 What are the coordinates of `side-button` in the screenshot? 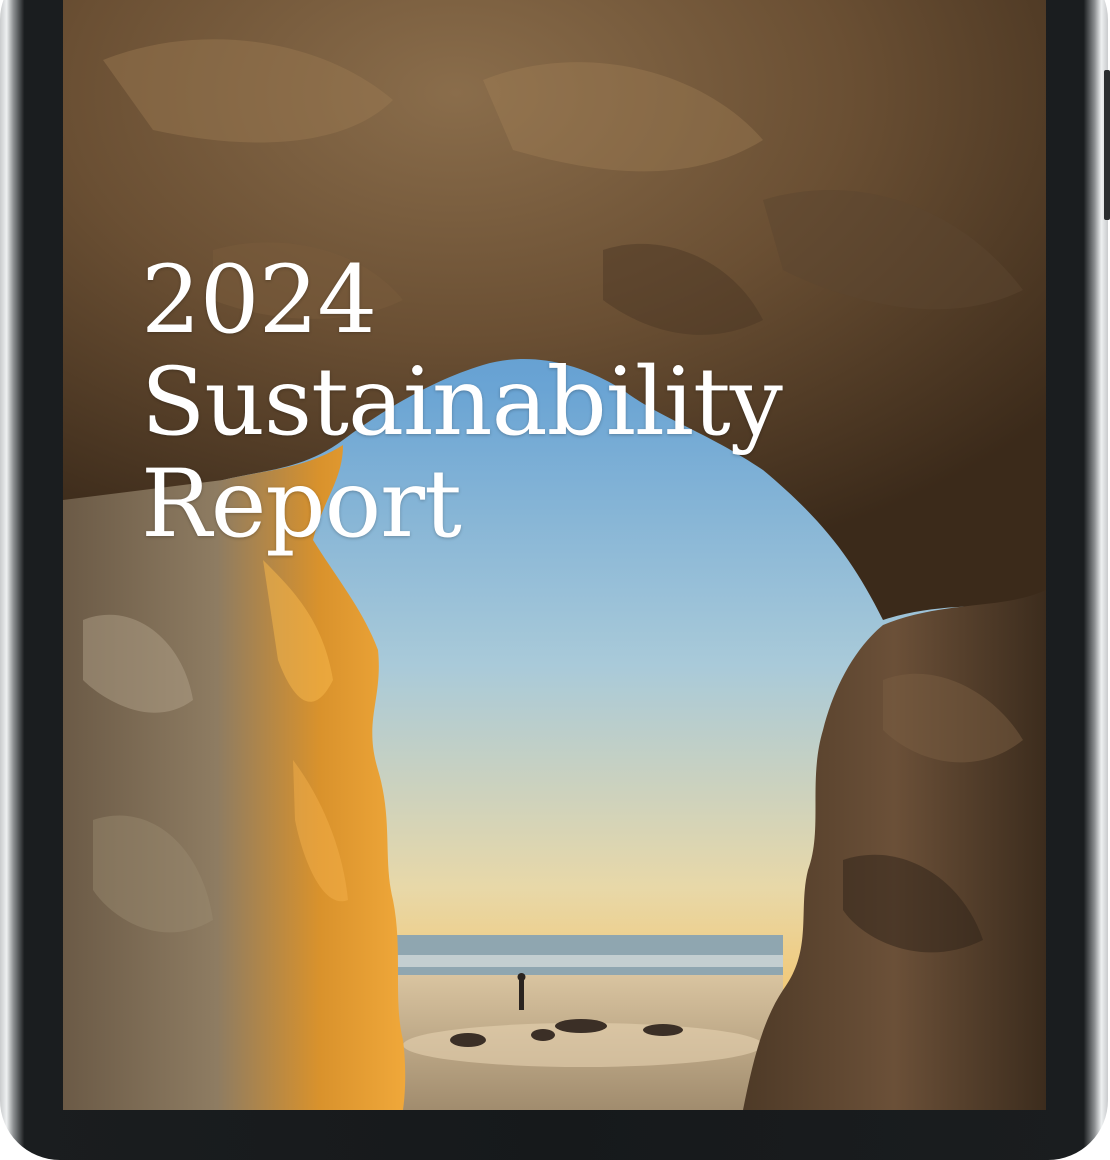 It's located at (1107, 145).